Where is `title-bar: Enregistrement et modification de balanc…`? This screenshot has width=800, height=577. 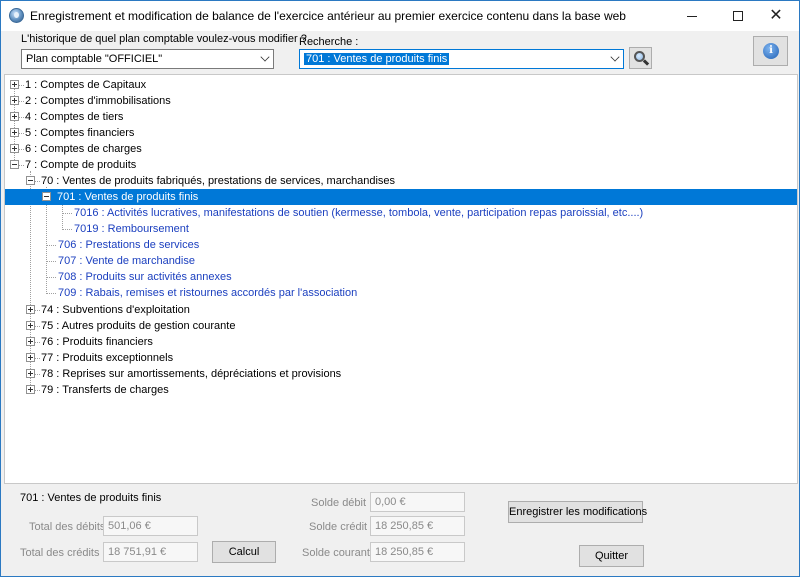 title-bar: Enregistrement et modification de balanc… is located at coordinates (400, 16).